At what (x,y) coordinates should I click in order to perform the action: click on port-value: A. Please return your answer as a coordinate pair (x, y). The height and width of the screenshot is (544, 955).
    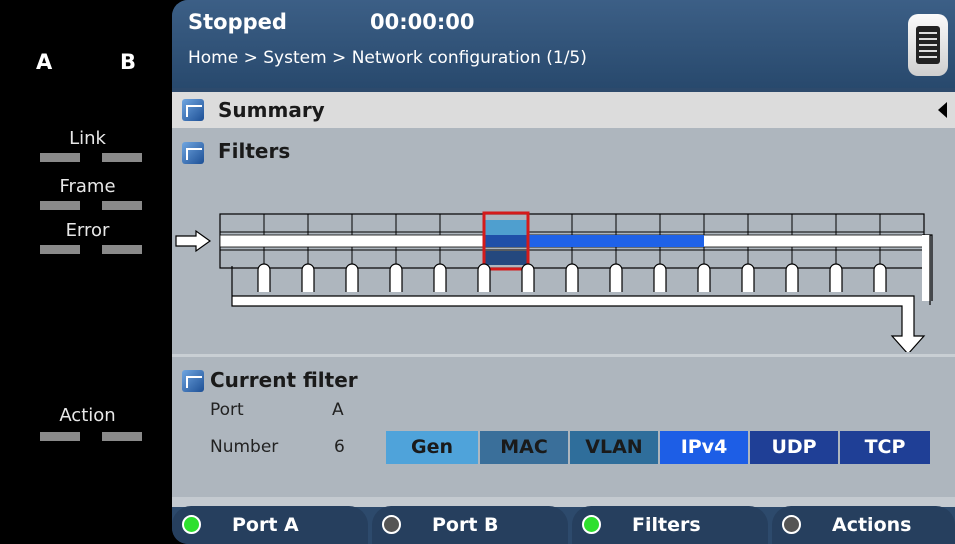
    Looking at the image, I should click on (338, 410).